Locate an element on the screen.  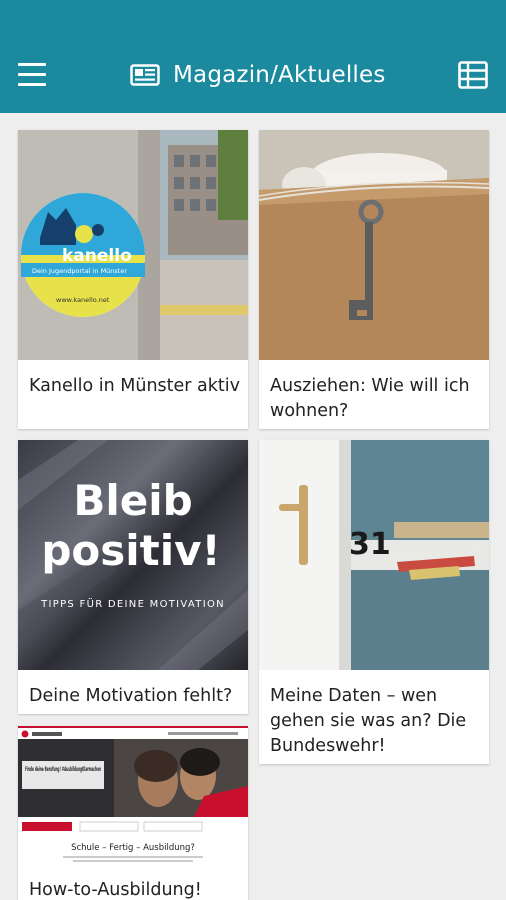
motivation-subline: TIPPS FÜR DEINE MOTIVATION is located at coordinates (132, 603).